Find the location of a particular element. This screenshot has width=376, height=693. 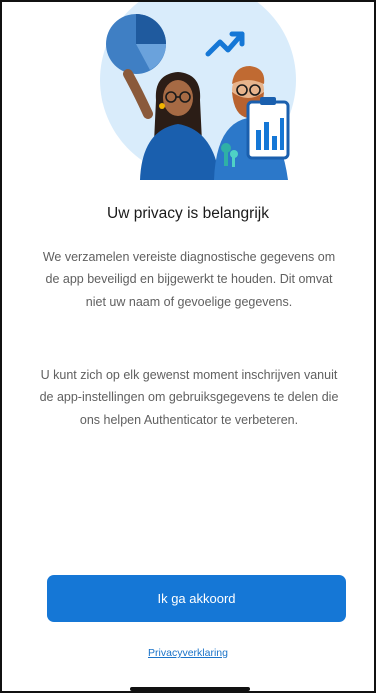

privacy-illustration-icon is located at coordinates (198, 91).